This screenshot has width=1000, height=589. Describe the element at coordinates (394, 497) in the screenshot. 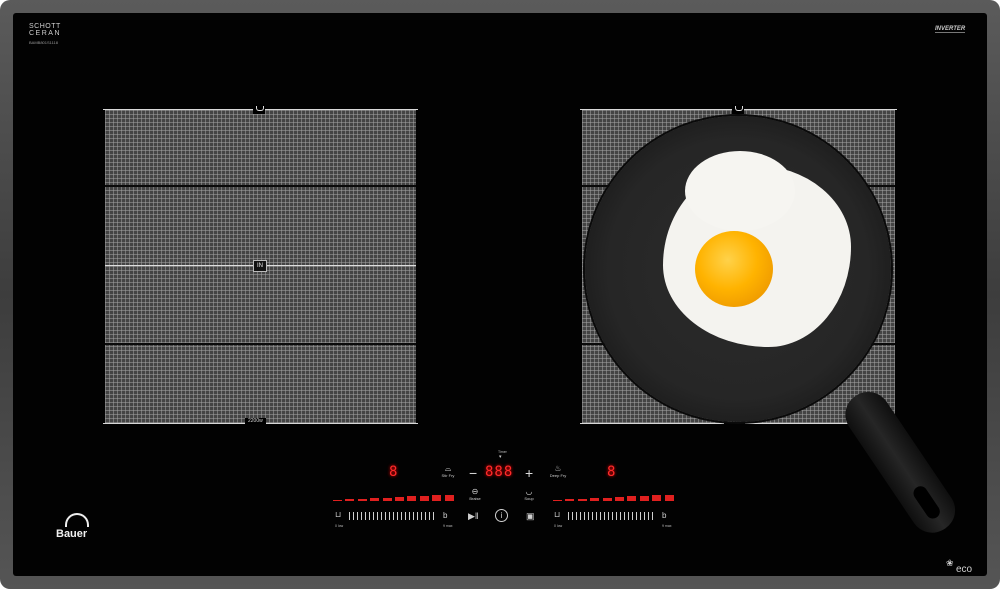

I see `left-power-bars` at that location.